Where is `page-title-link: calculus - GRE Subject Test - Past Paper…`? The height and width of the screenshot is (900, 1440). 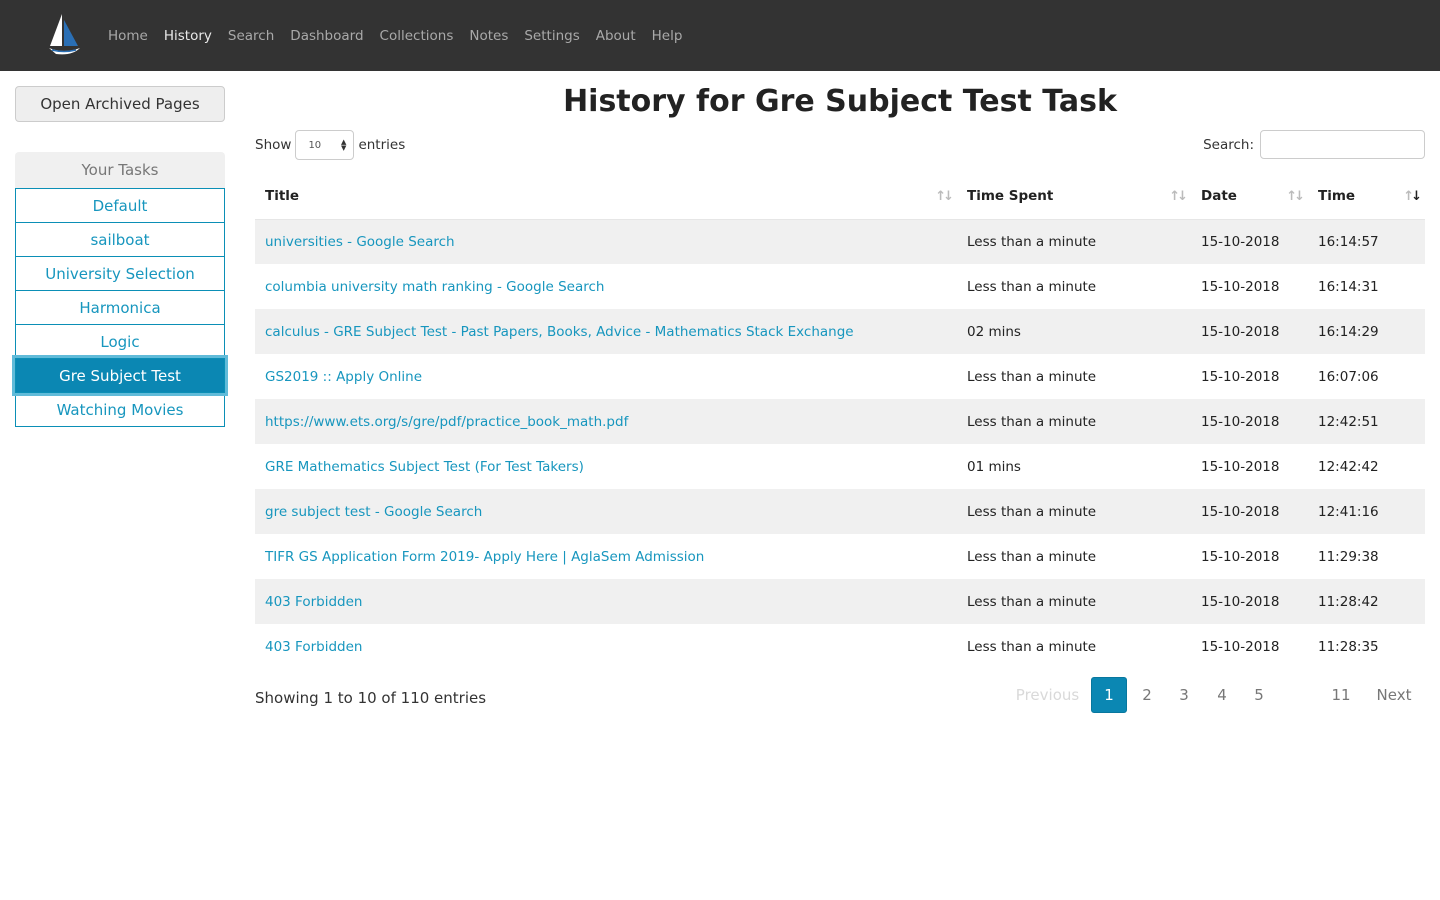
page-title-link: calculus - GRE Subject Test - Past Paper… is located at coordinates (606, 331).